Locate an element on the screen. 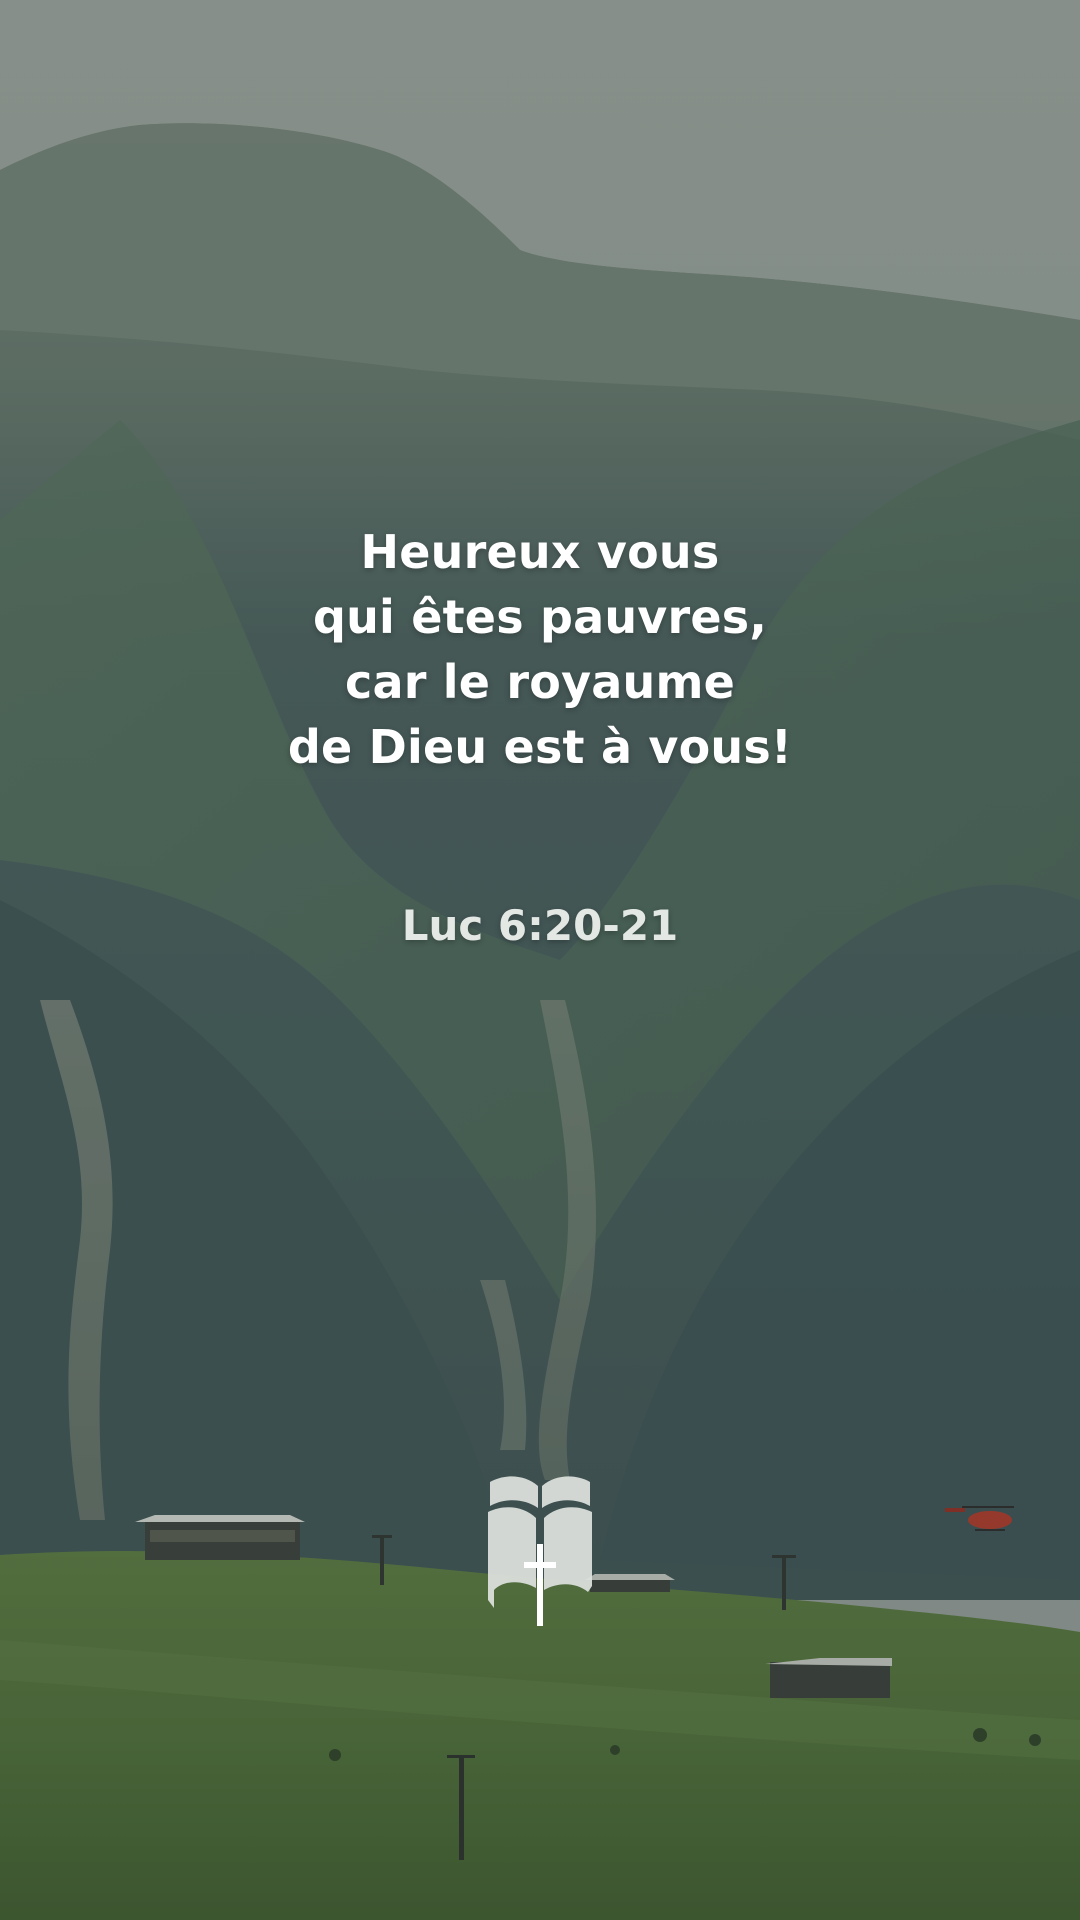  verse-line-3: car le royaume is located at coordinates (540, 682).